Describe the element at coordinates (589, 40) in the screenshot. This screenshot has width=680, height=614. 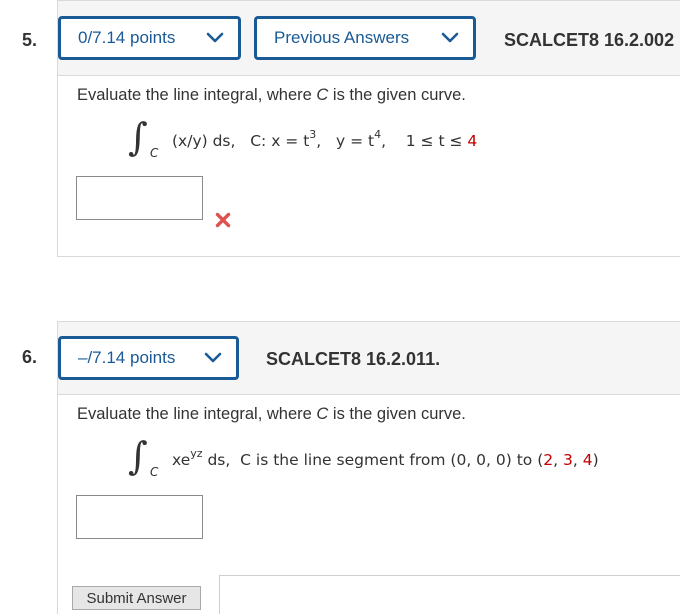
I see `problem-code: SCALCET8 16.2.002` at that location.